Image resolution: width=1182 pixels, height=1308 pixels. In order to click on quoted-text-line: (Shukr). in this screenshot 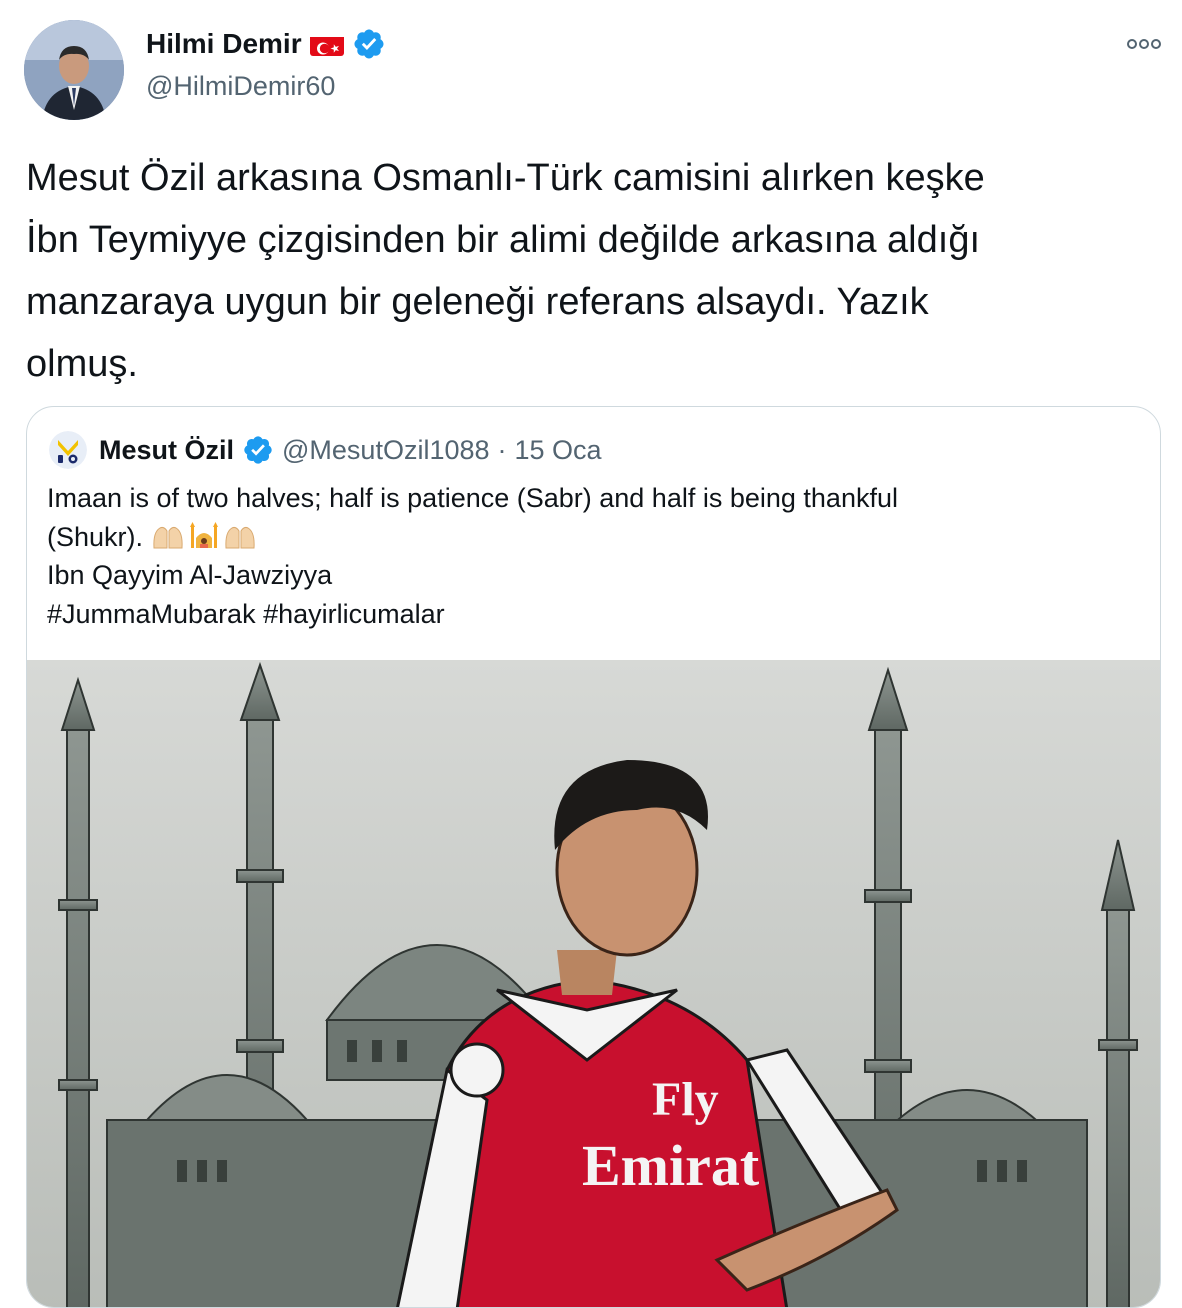, I will do `click(587, 537)`.